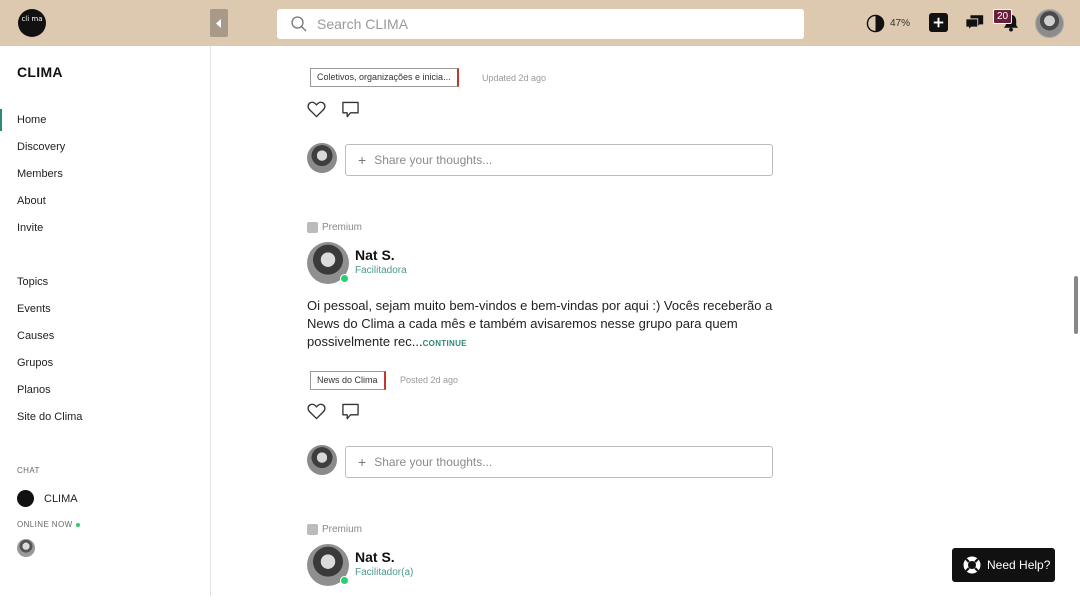  I want to click on online-now-label: ONLINE NOW, so click(48, 524).